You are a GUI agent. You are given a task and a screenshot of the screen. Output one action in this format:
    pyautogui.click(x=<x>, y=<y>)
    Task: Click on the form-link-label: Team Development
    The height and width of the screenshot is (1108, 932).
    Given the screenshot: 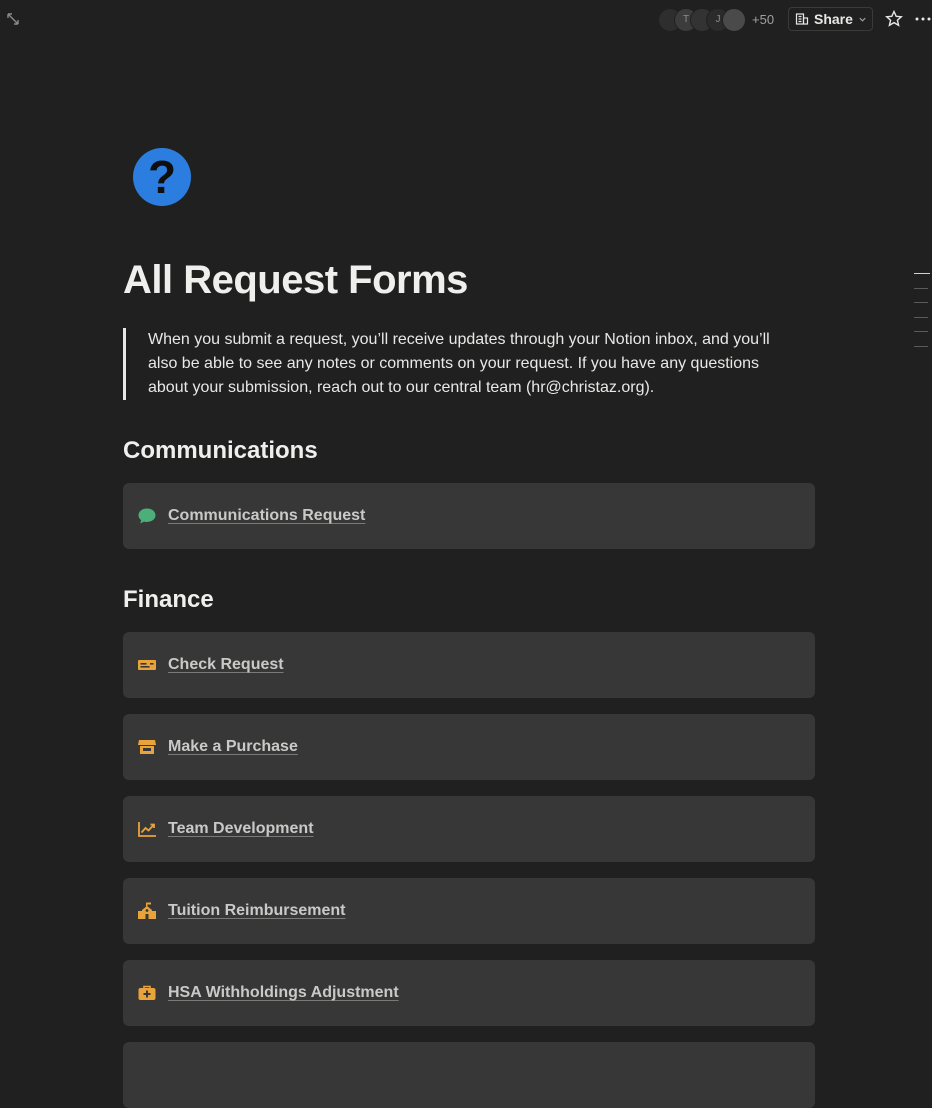 What is the action you would take?
    pyautogui.click(x=241, y=829)
    